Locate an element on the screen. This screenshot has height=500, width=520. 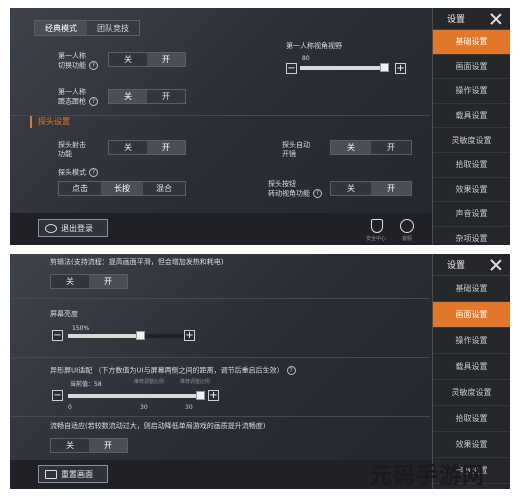
peek-rotate-toggle: 关 开 is located at coordinates (371, 188).